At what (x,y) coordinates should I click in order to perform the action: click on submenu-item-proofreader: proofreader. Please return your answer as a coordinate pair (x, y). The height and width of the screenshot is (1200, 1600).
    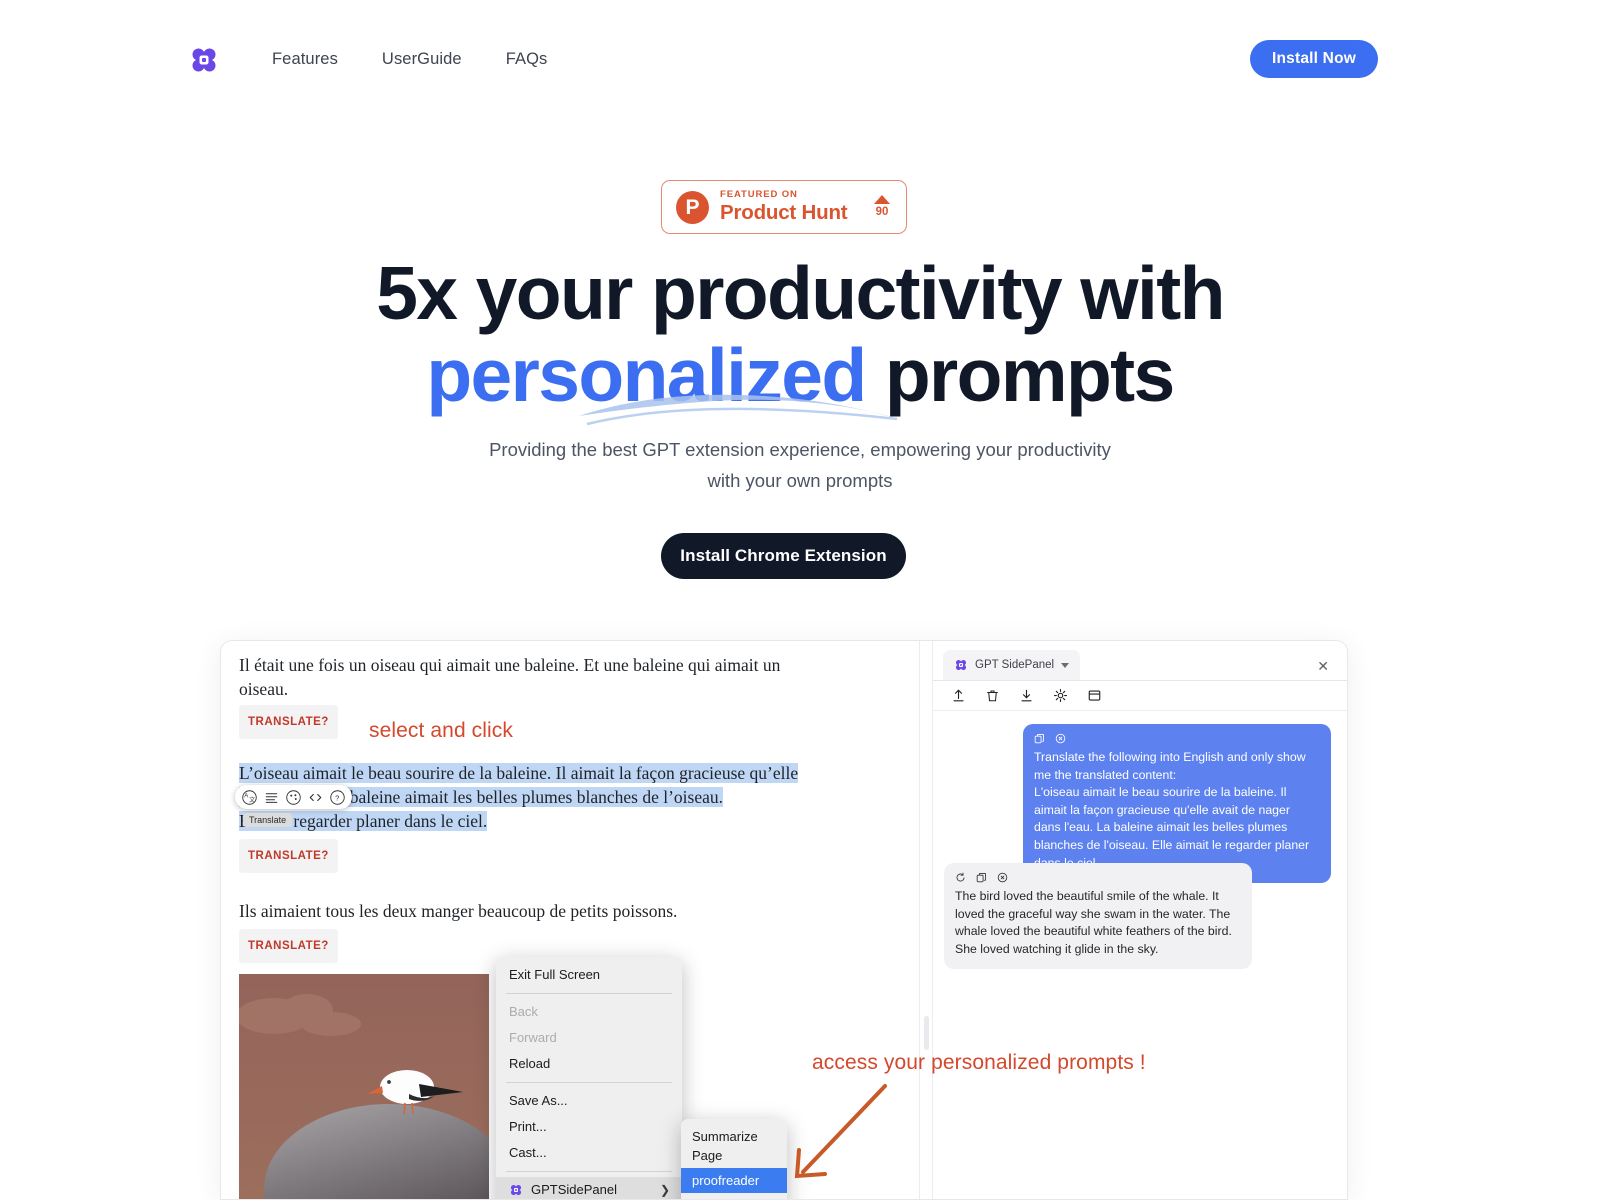
    Looking at the image, I should click on (734, 1180).